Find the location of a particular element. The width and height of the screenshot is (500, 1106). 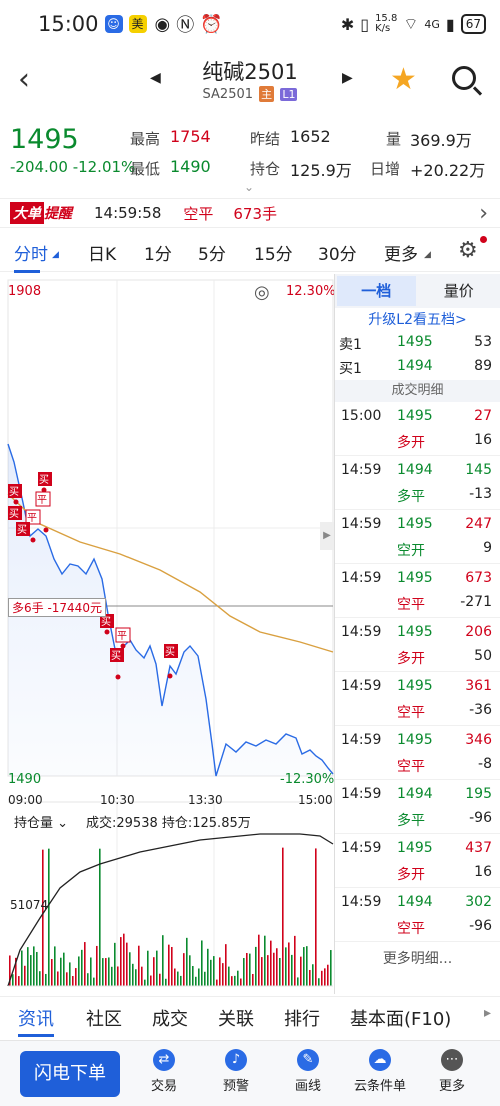

action-bar: 闪电下单 ⇄ 交易 ♪ 预警 ✎ 画线 ☁ 云条件单 ⋯ 更多 is located at coordinates (250, 1073).